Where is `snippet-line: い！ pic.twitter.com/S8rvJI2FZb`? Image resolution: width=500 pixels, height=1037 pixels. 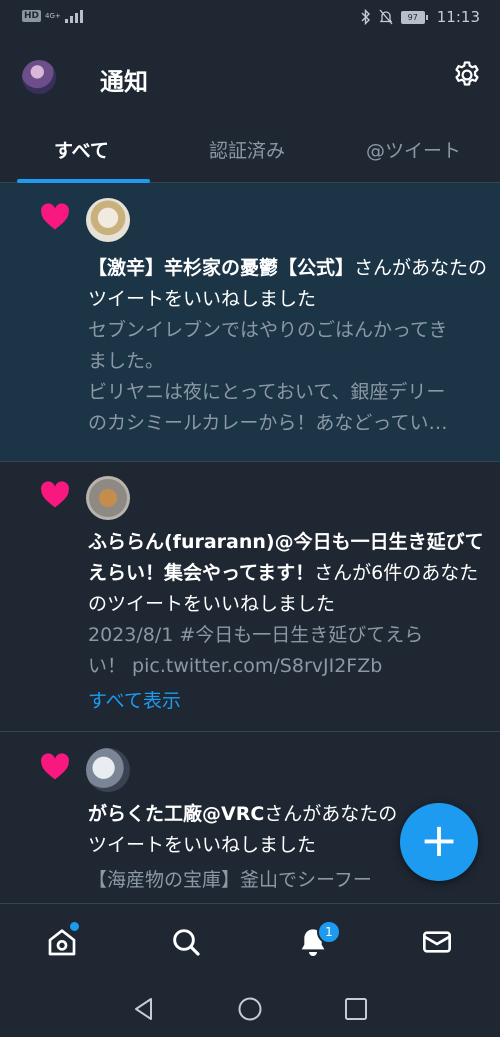 snippet-line: い！ pic.twitter.com/S8rvJI2FZb is located at coordinates (235, 666).